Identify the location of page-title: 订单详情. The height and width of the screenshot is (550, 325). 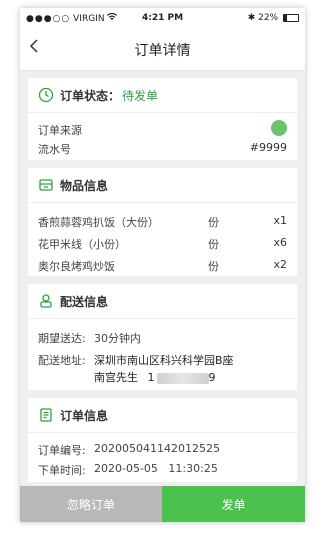
(162, 51).